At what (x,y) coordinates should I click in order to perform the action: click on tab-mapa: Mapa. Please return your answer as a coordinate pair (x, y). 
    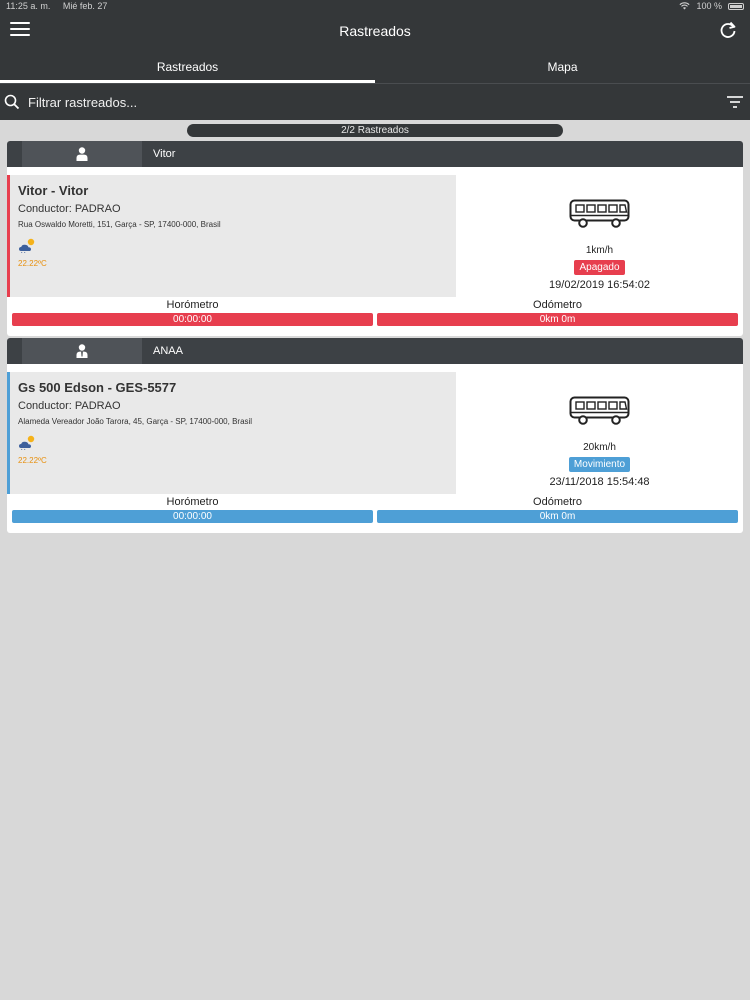
    Looking at the image, I should click on (562, 66).